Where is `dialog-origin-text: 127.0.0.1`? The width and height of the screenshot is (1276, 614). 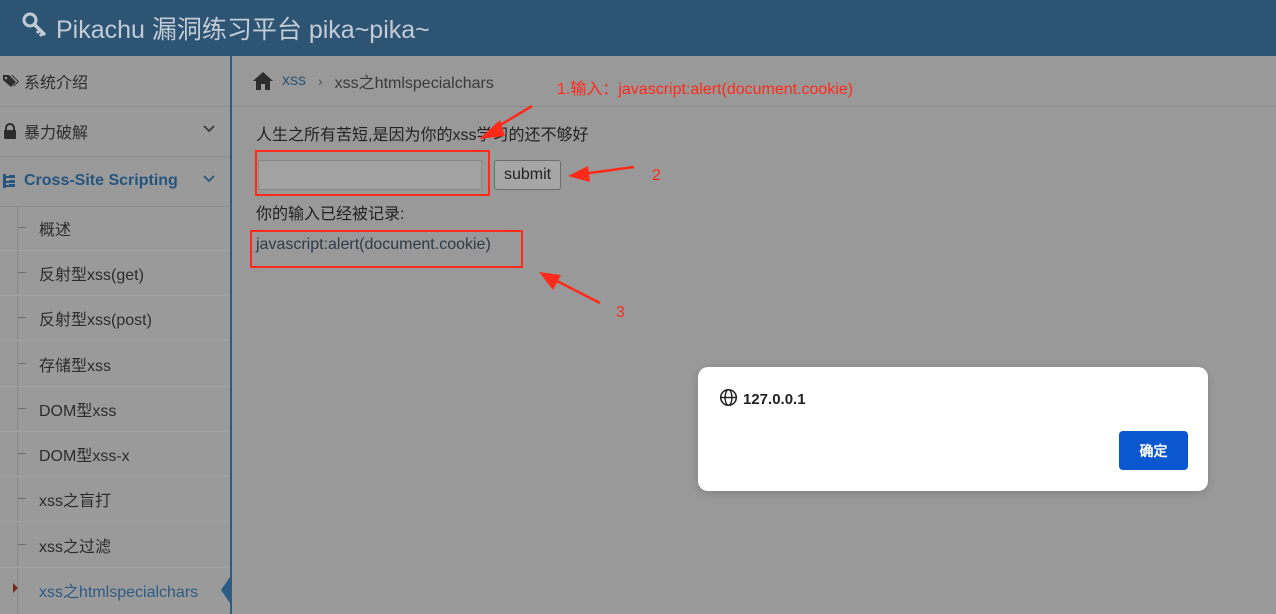
dialog-origin-text: 127.0.0.1 is located at coordinates (774, 399).